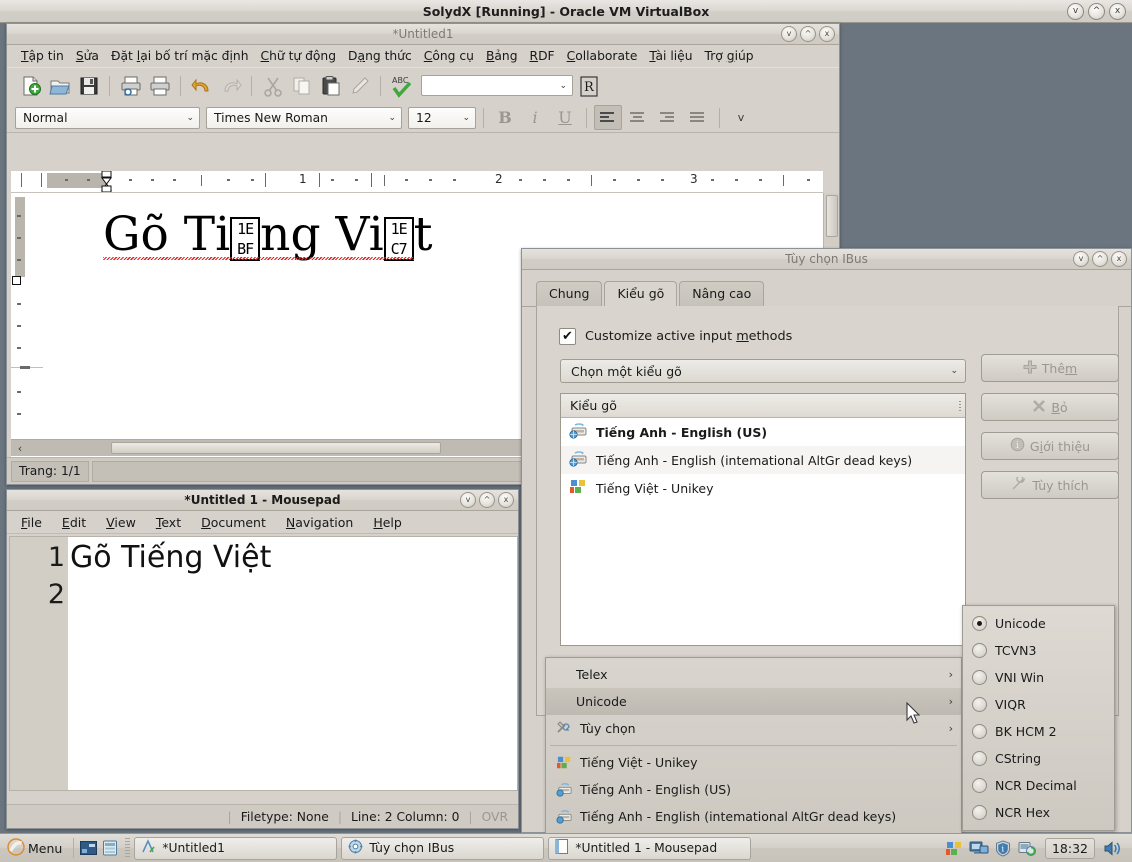 This screenshot has width=1132, height=862. Describe the element at coordinates (955, 848) in the screenshot. I see `unikey-tray-icon` at that location.